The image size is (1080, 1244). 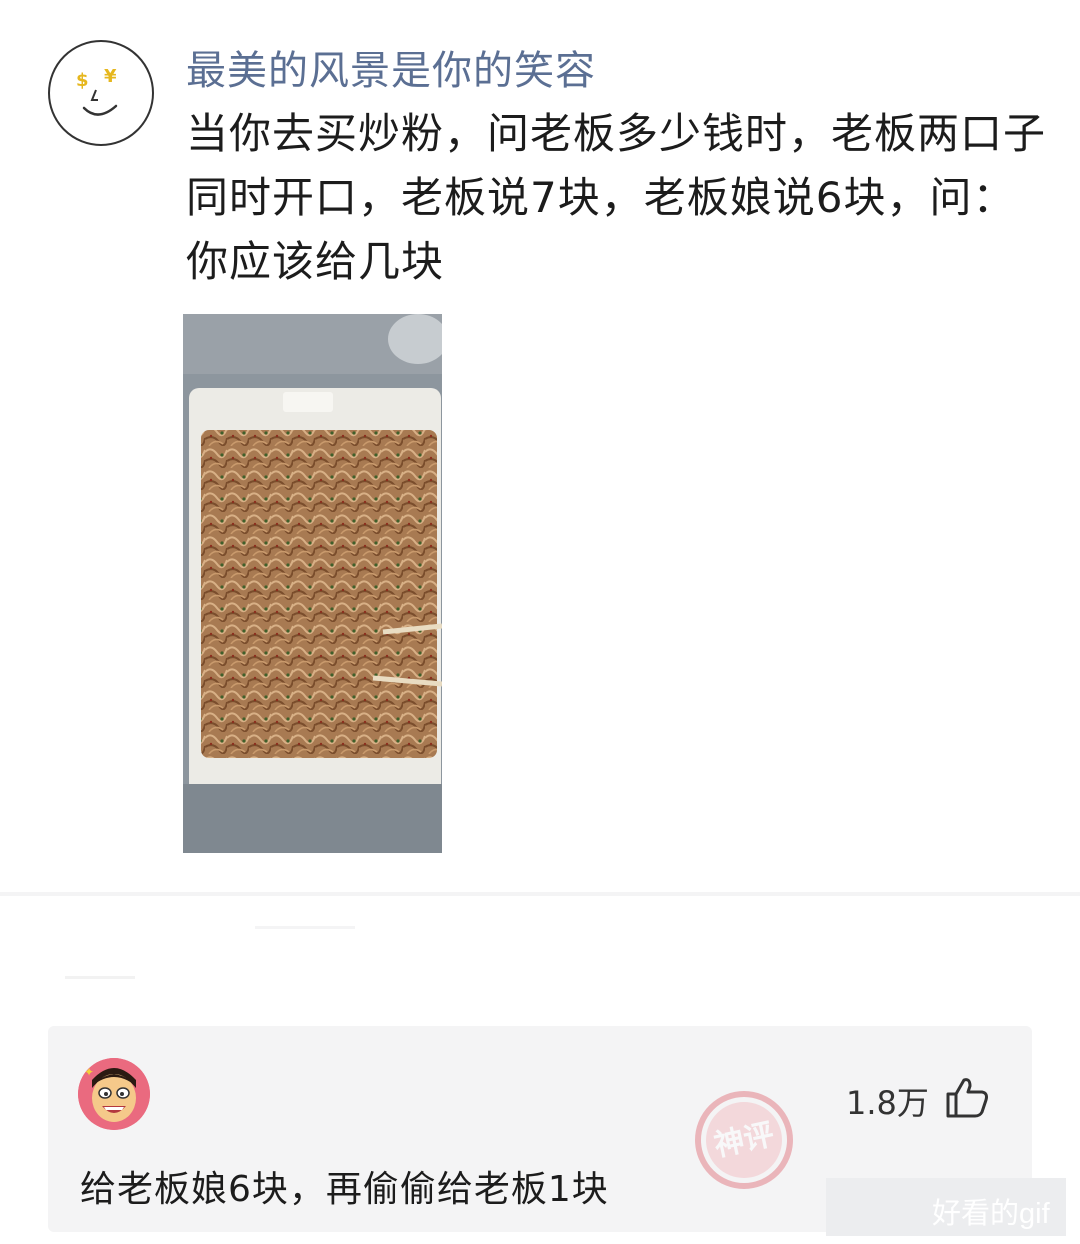 I want to click on cartoon-face-icon: ✦, so click(x=114, y=1094).